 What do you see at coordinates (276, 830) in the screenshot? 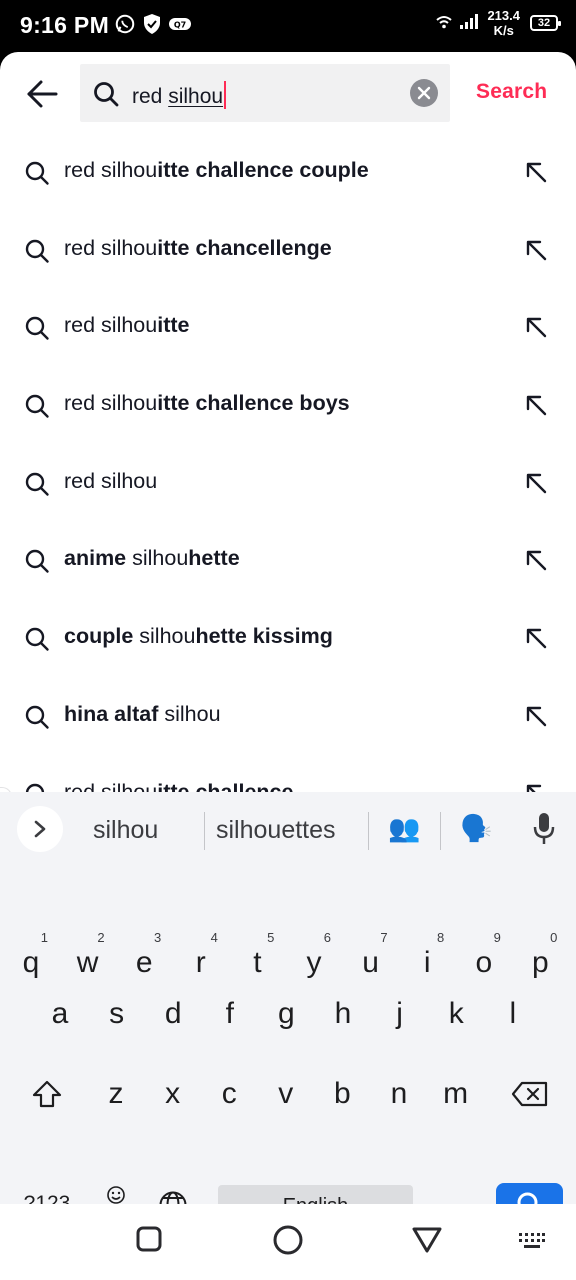
I see `keyboard-suggestion-2: silhouettes` at bounding box center [276, 830].